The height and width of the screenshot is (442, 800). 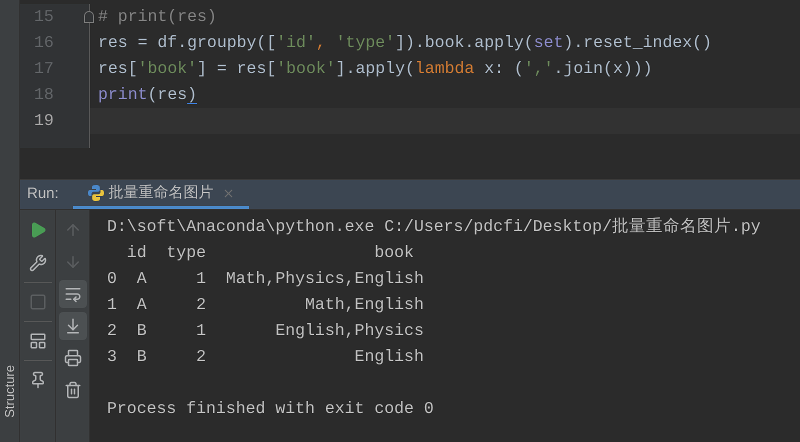 I want to click on scroll-to-end-button, so click(x=72, y=326).